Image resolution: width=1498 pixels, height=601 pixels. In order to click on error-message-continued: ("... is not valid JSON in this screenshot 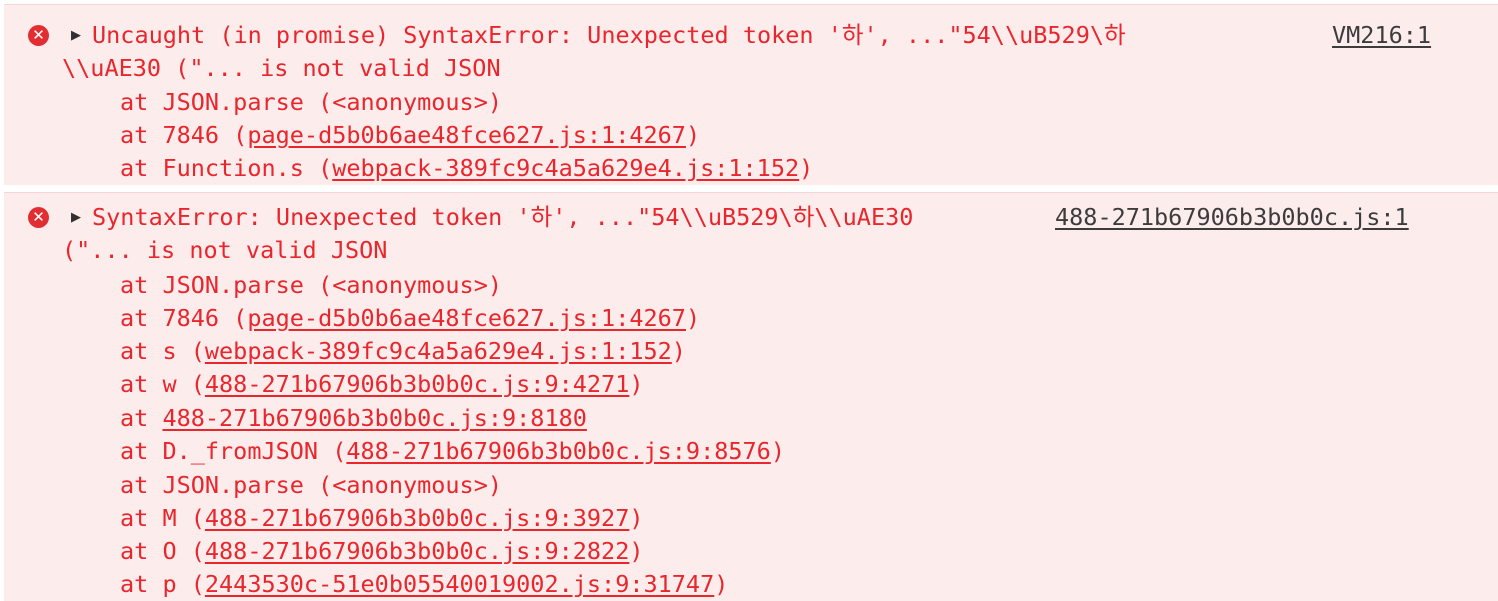, I will do `click(225, 250)`.